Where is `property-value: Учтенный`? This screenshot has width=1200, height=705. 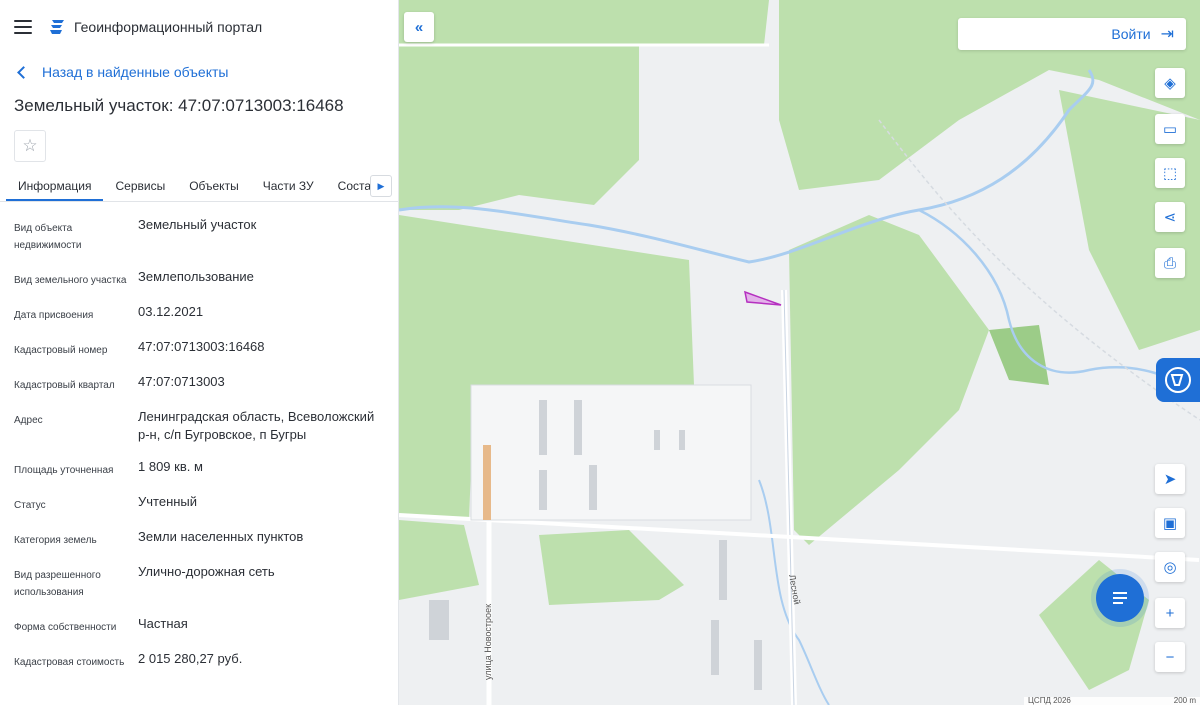
property-value: Учтенный is located at coordinates (168, 501).